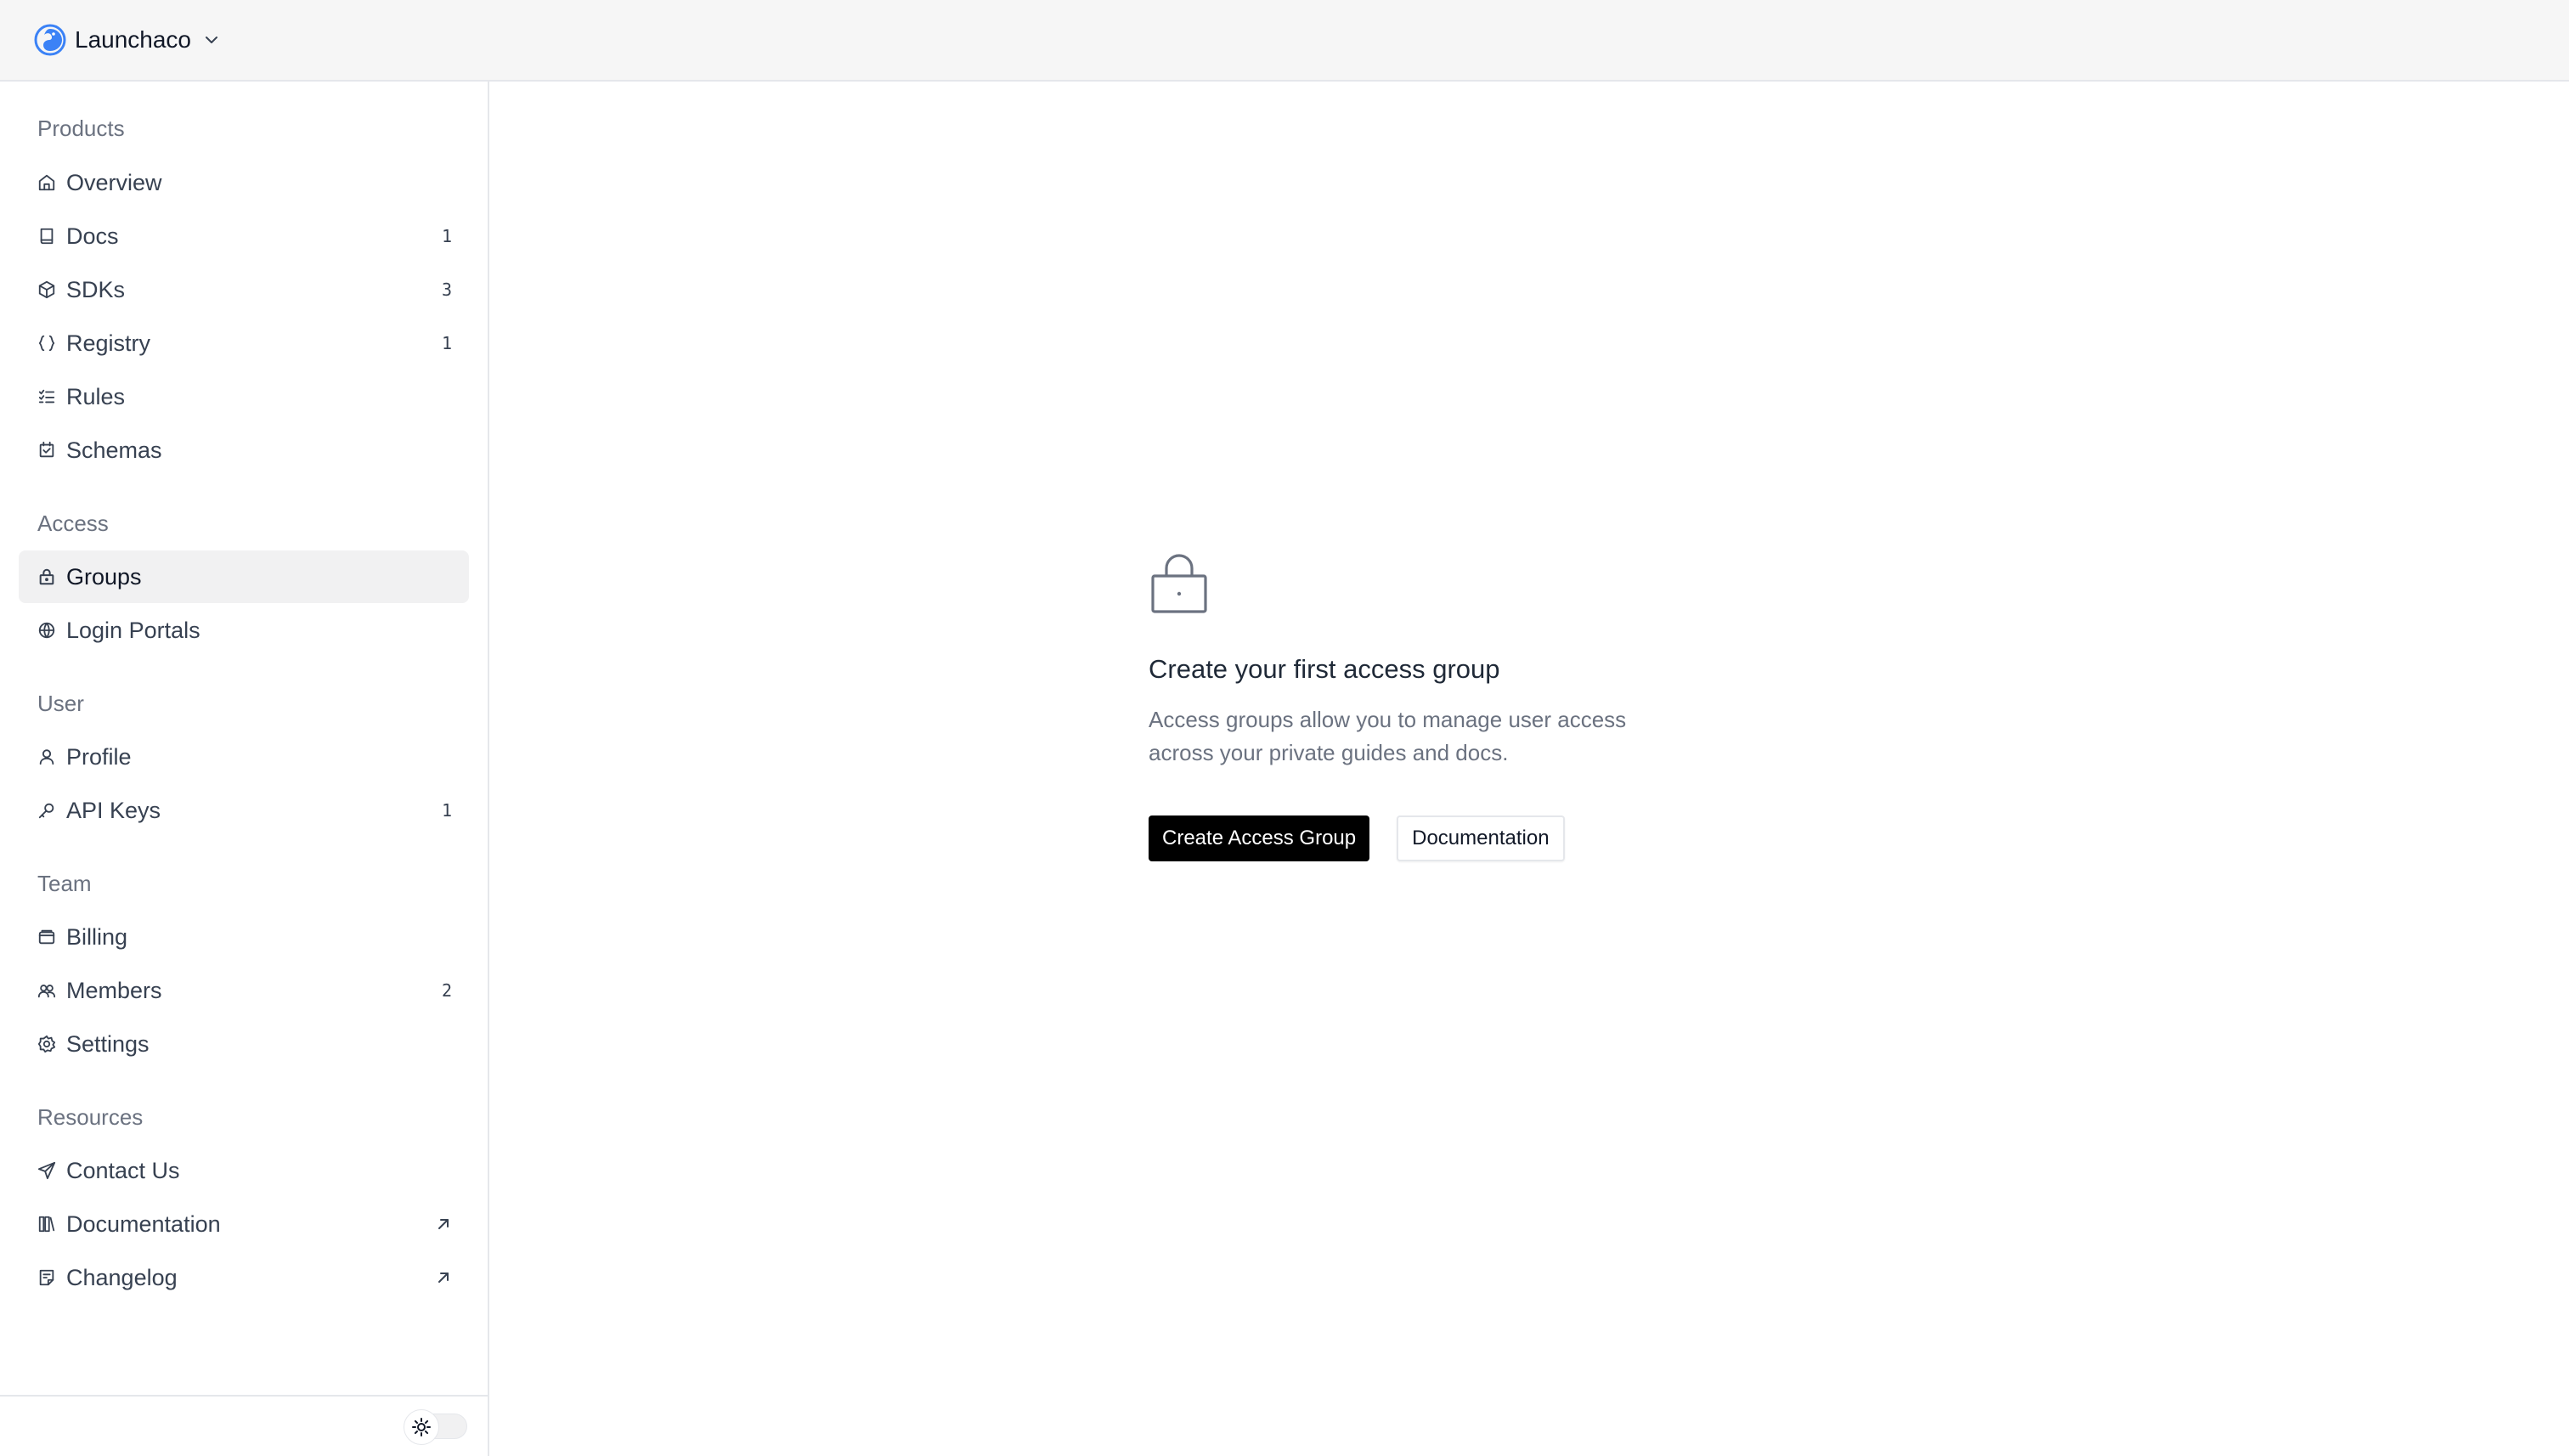 Image resolution: width=2569 pixels, height=1456 pixels. Describe the element at coordinates (47, 937) in the screenshot. I see `wallet-icon` at that location.